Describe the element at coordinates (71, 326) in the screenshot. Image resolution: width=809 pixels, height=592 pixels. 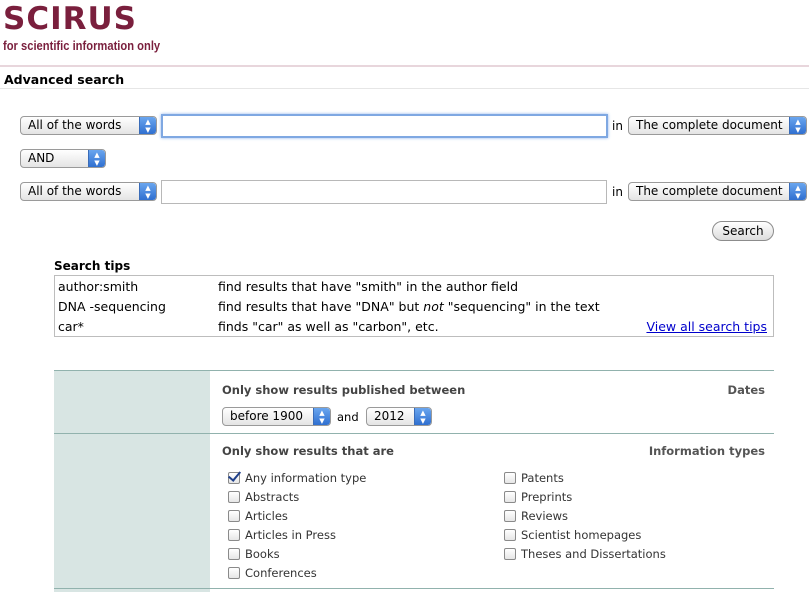
I see `tip-query: car*` at that location.